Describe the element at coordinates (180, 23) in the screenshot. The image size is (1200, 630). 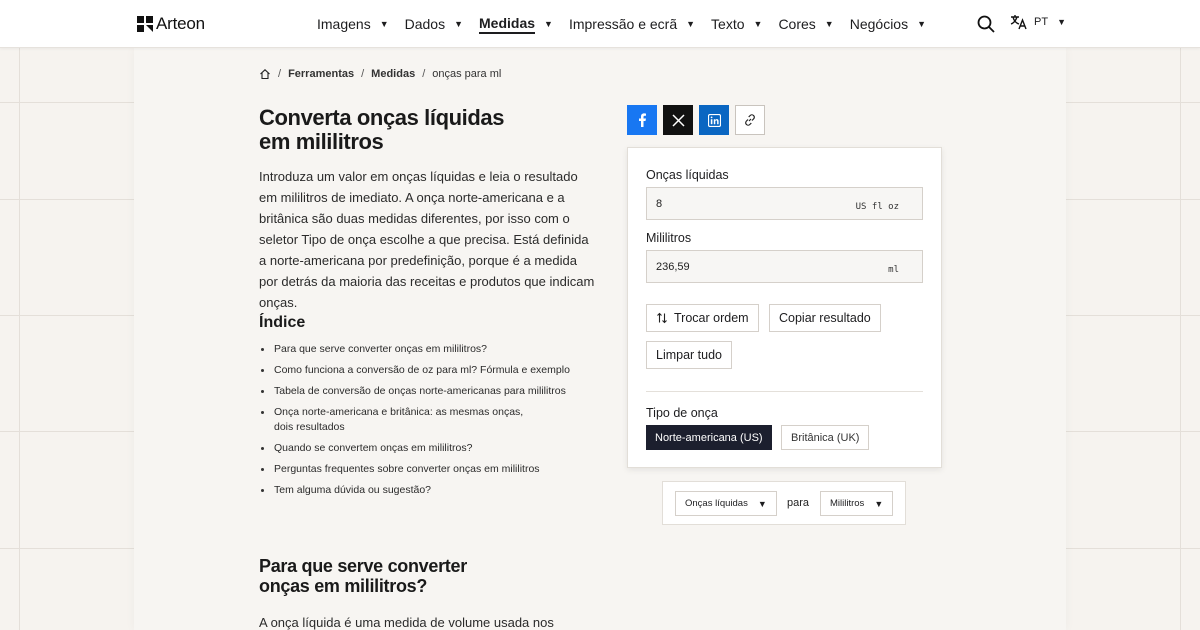
I see `brand-name: Arteon` at that location.